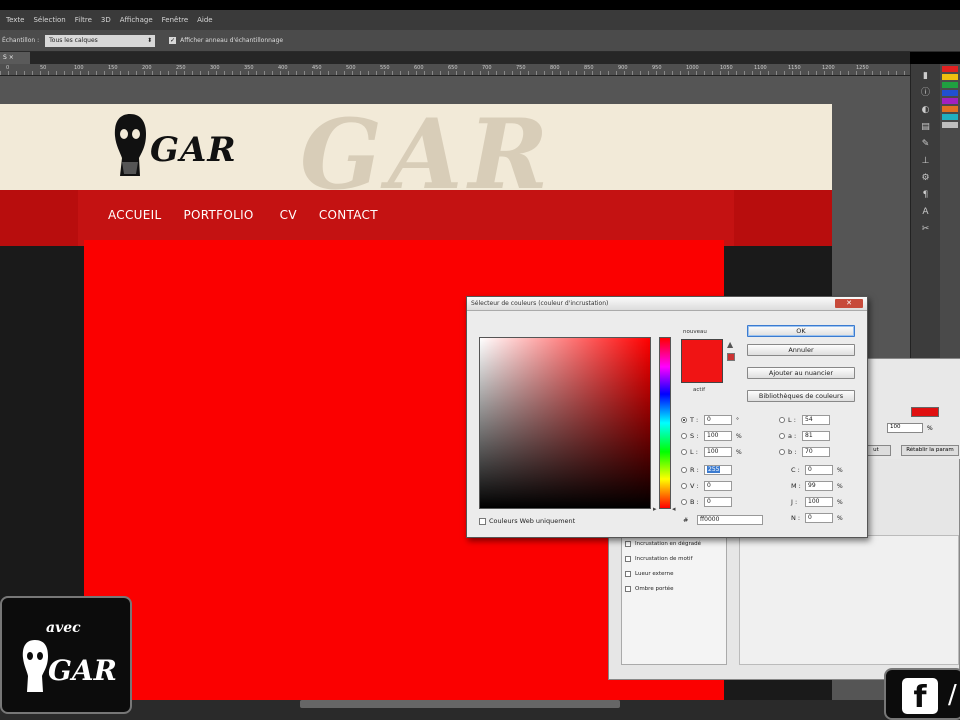 This screenshot has height=720, width=960. What do you see at coordinates (100, 40) in the screenshot?
I see `sample-select: Tous les calques ⬍` at bounding box center [100, 40].